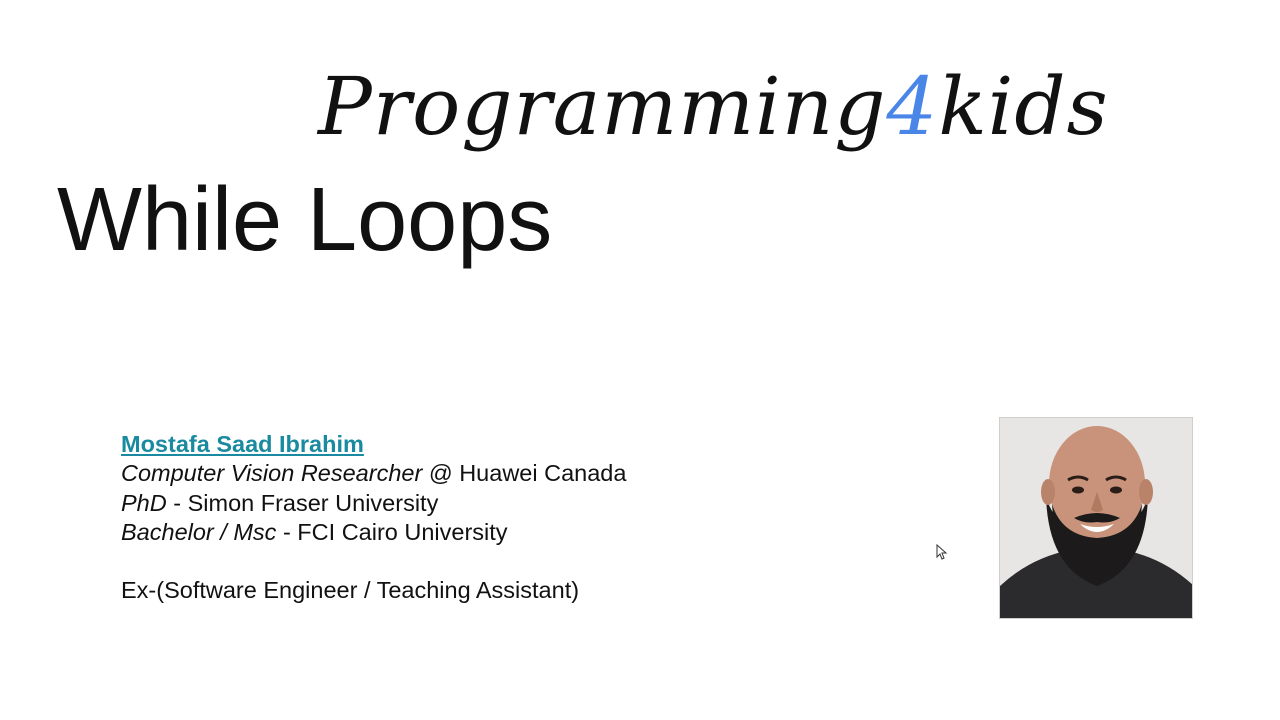 Image resolution: width=1280 pixels, height=720 pixels. I want to click on bio-line-bachelor: Bachelor / Msc - FCI Cairo University, so click(373, 532).